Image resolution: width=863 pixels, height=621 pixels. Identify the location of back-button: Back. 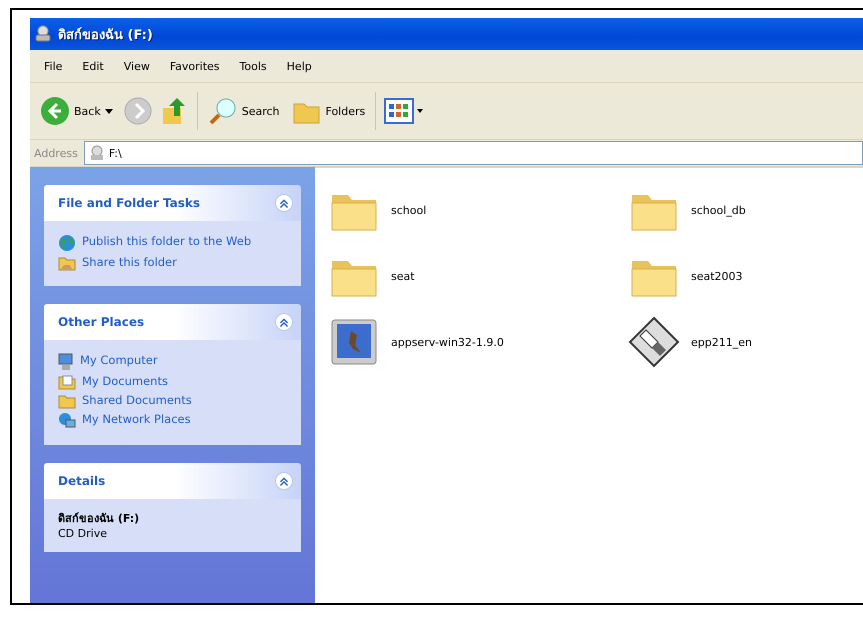
(76, 111).